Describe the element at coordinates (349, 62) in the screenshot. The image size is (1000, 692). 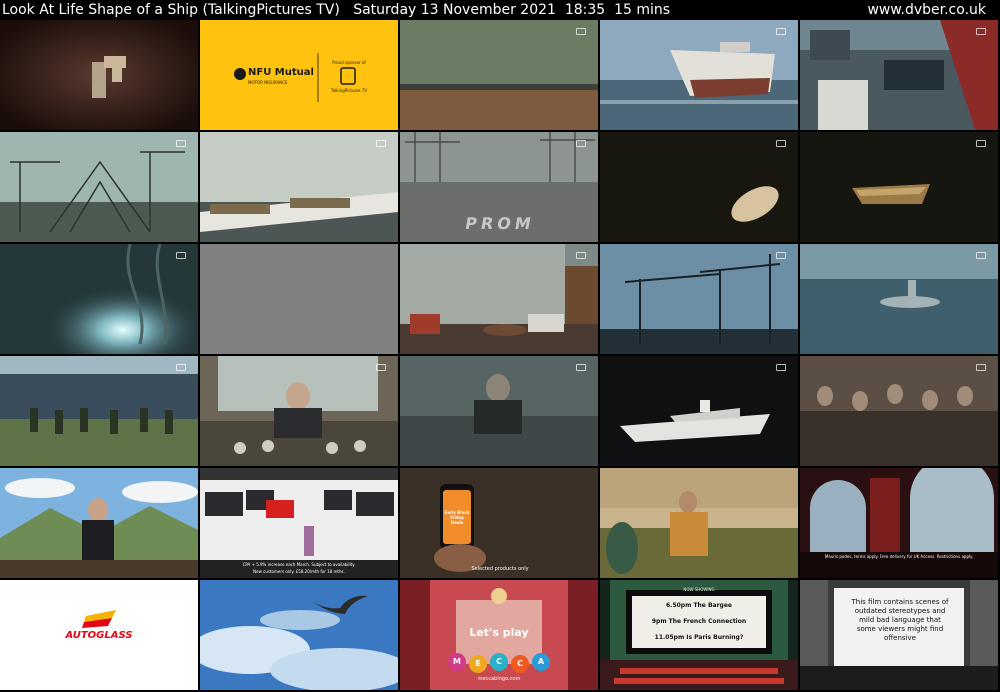
I see `sponsor-line: Proud sponsor of` at that location.